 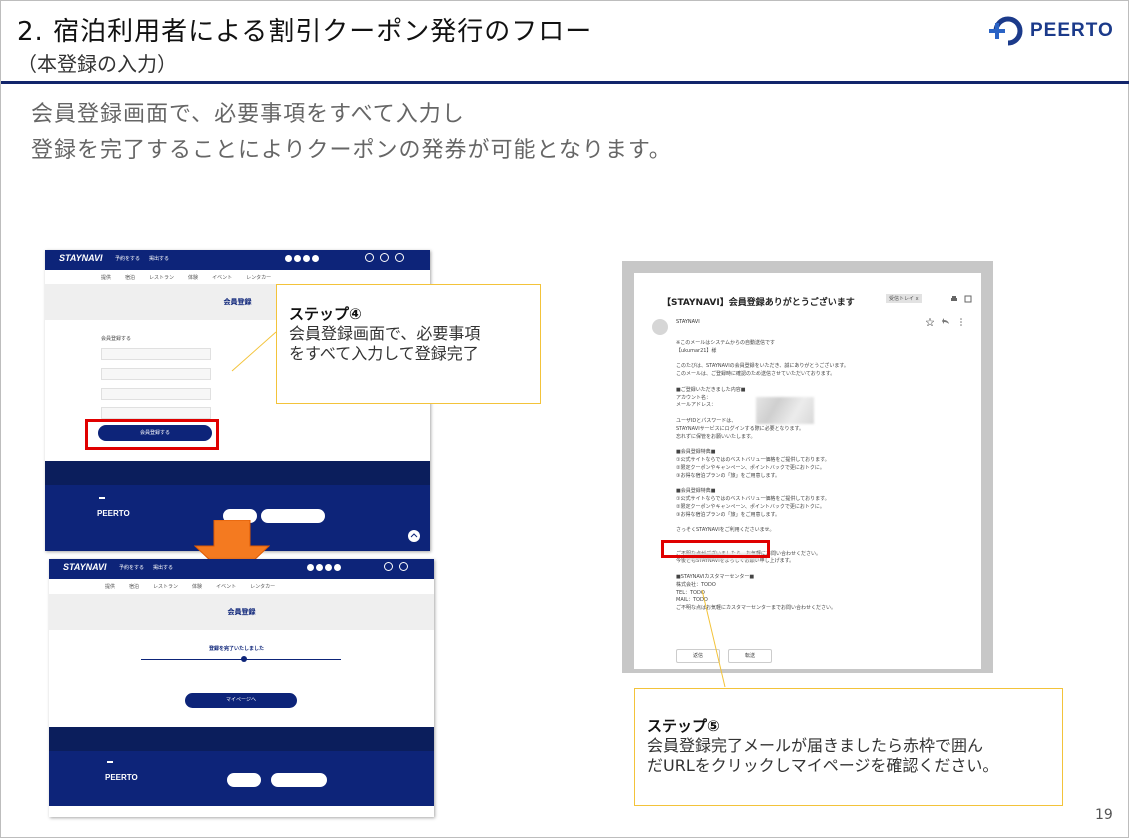 I want to click on email-body-line: ■STAYNAVIカスタマーセンター■, so click(x=715, y=577).